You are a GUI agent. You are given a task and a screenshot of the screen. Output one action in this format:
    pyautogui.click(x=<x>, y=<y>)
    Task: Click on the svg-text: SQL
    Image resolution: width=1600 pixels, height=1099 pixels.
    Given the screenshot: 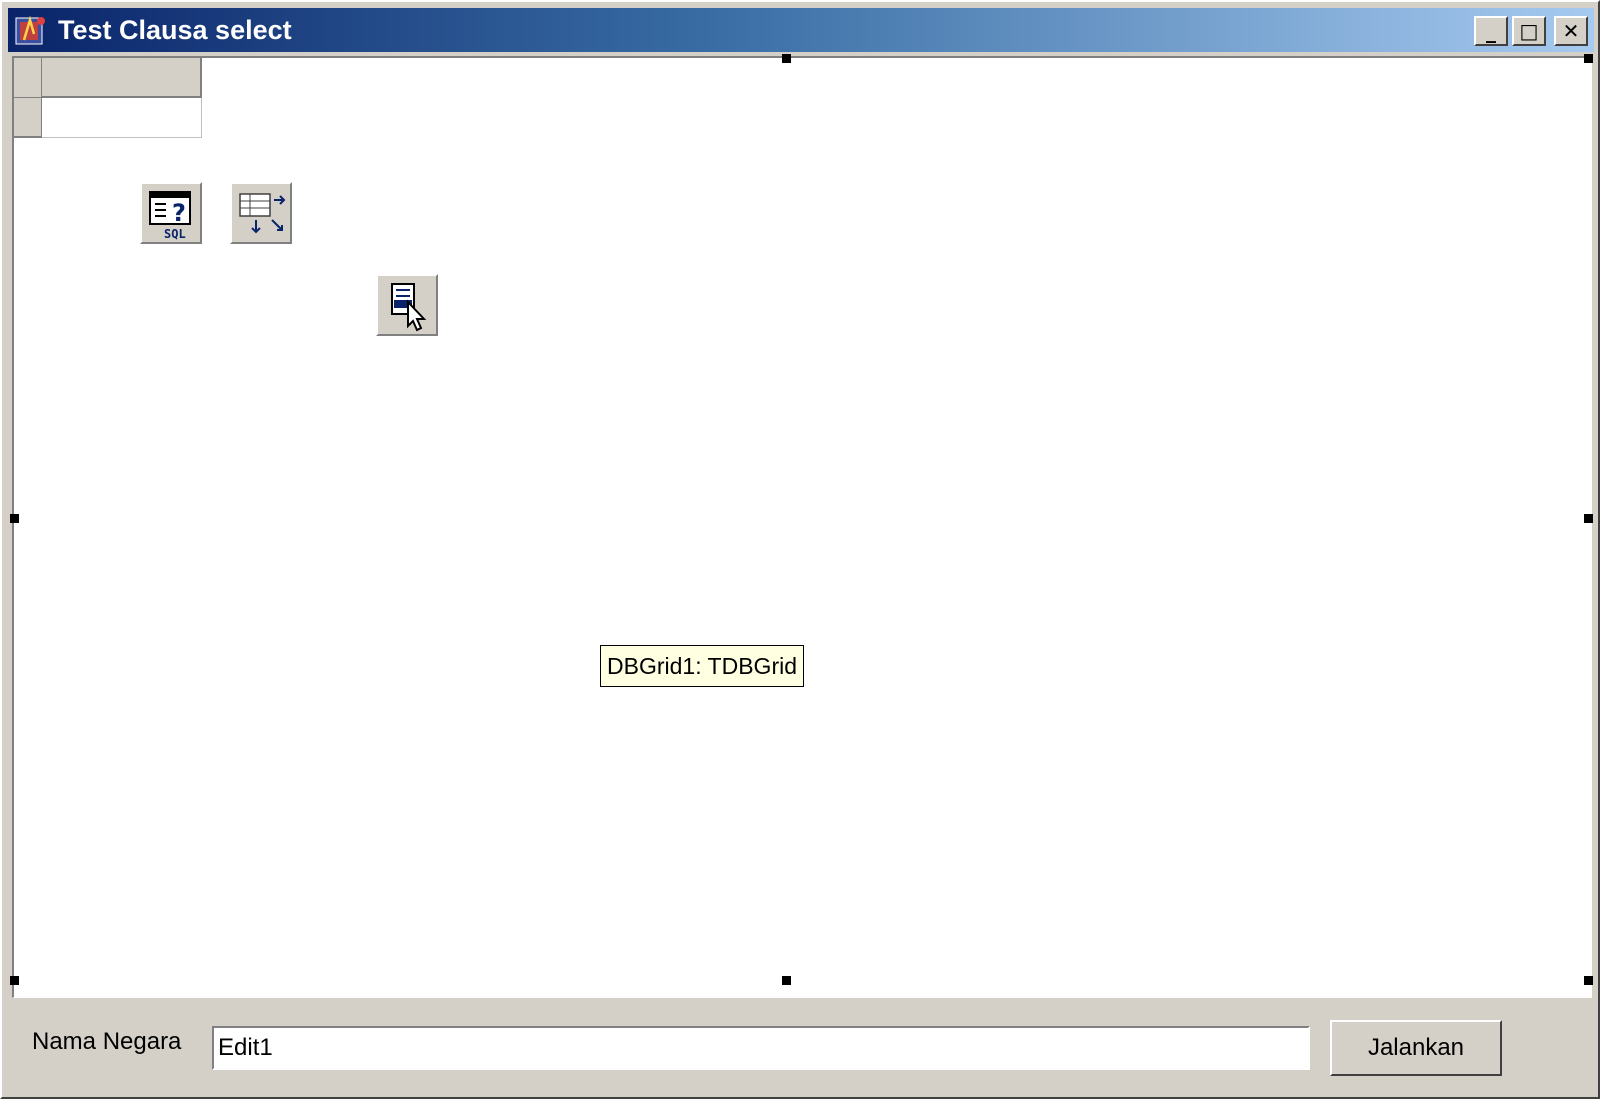 What is the action you would take?
    pyautogui.click(x=175, y=233)
    